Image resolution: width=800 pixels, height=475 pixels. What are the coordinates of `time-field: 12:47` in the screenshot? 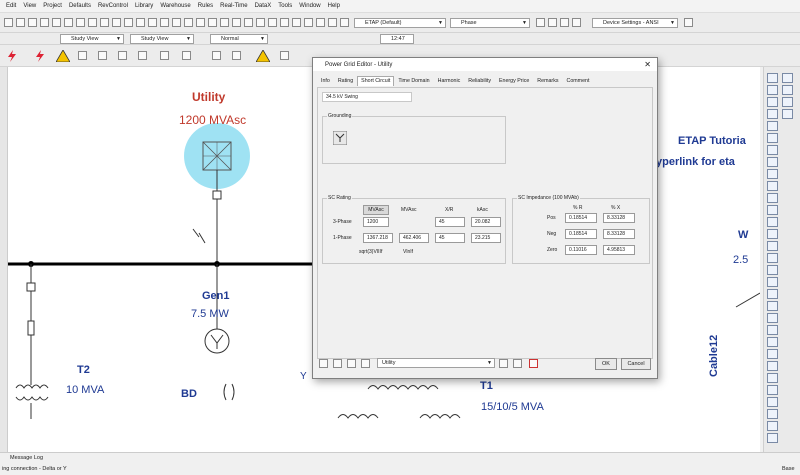 It's located at (397, 39).